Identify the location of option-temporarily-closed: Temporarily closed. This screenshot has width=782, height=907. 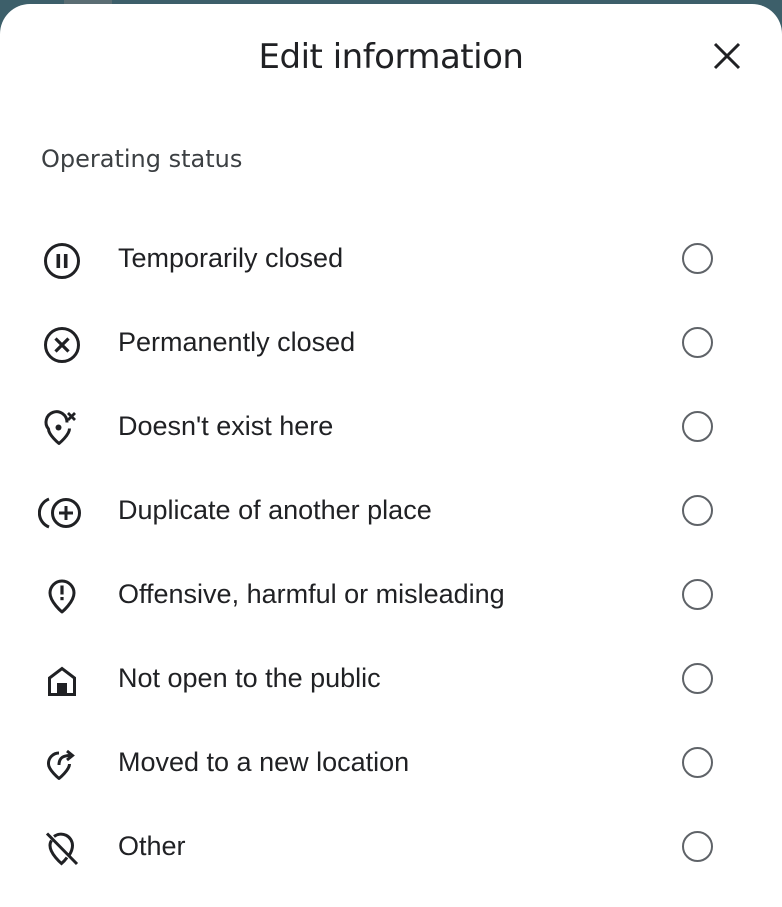
(391, 260).